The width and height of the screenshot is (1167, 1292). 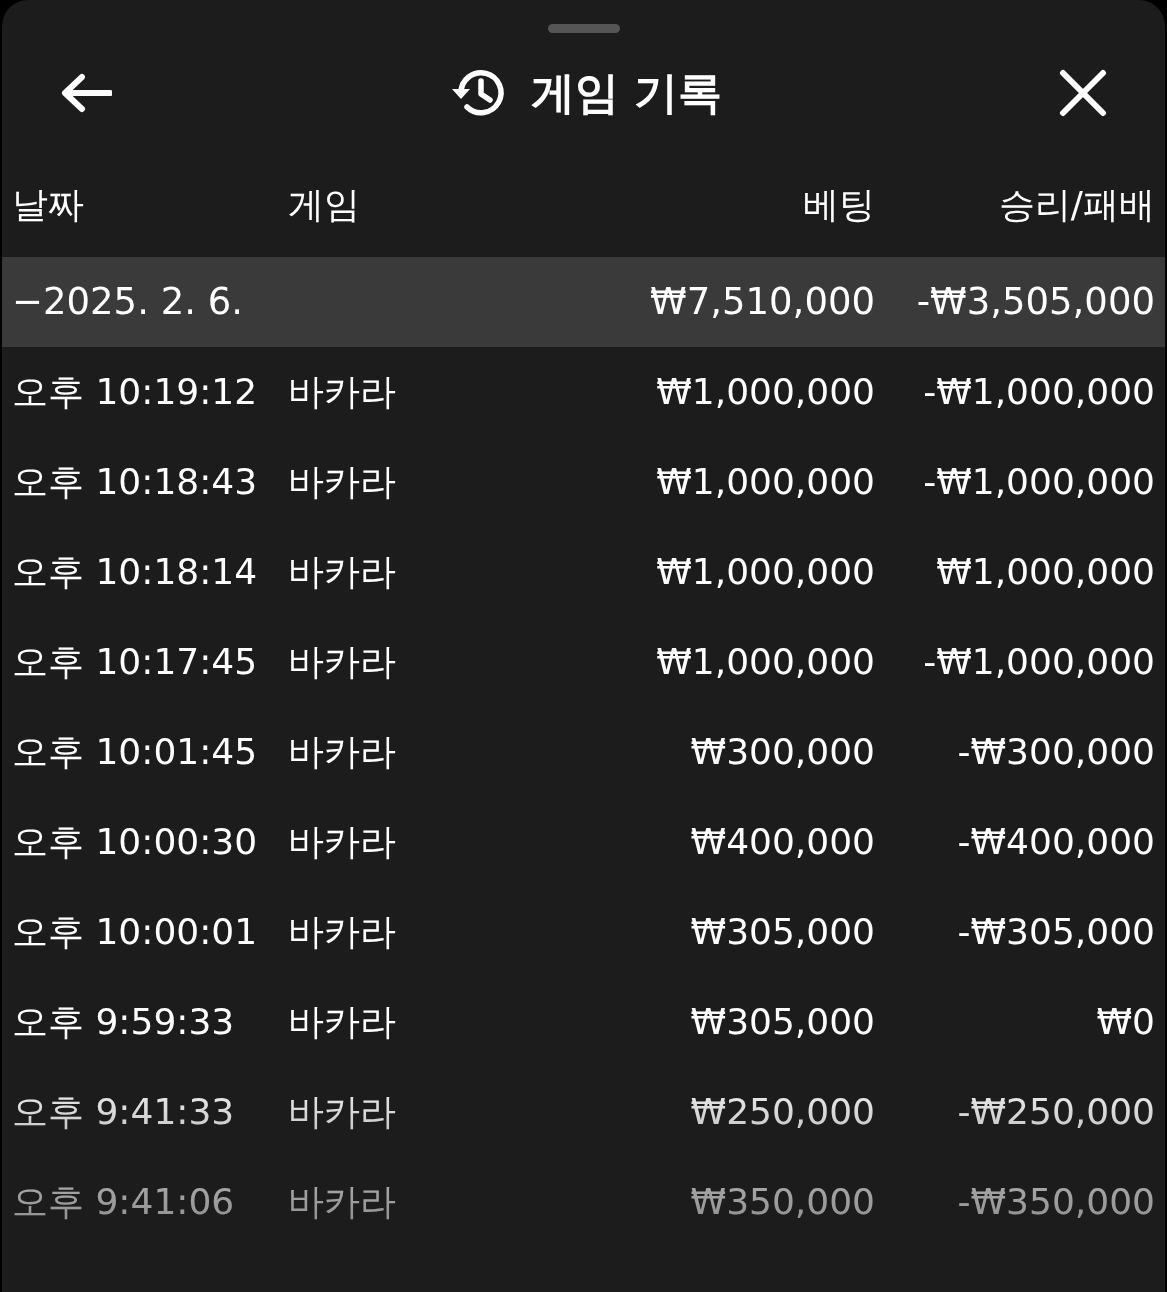 I want to click on result-cell-text: -₩305,000, so click(x=1055, y=932).